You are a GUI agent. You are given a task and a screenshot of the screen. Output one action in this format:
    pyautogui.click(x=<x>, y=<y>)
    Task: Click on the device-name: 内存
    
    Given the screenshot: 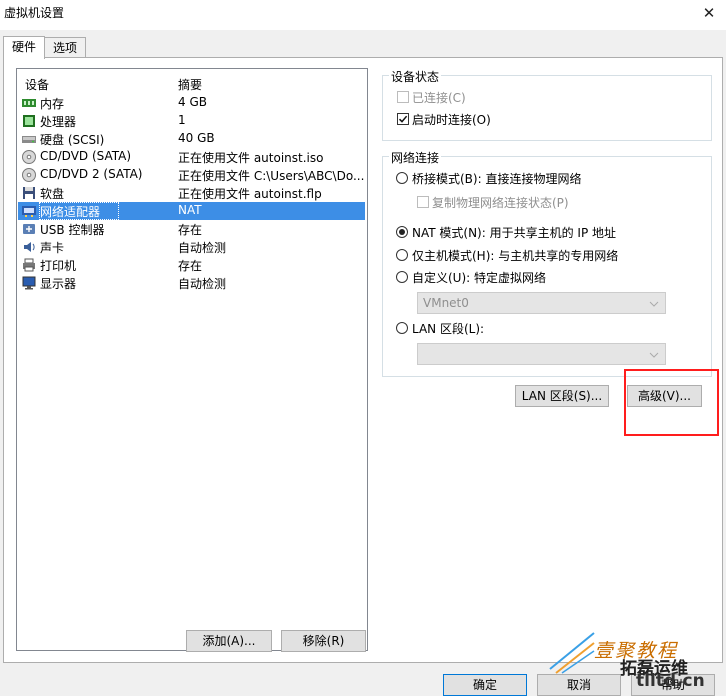 What is the action you would take?
    pyautogui.click(x=52, y=104)
    